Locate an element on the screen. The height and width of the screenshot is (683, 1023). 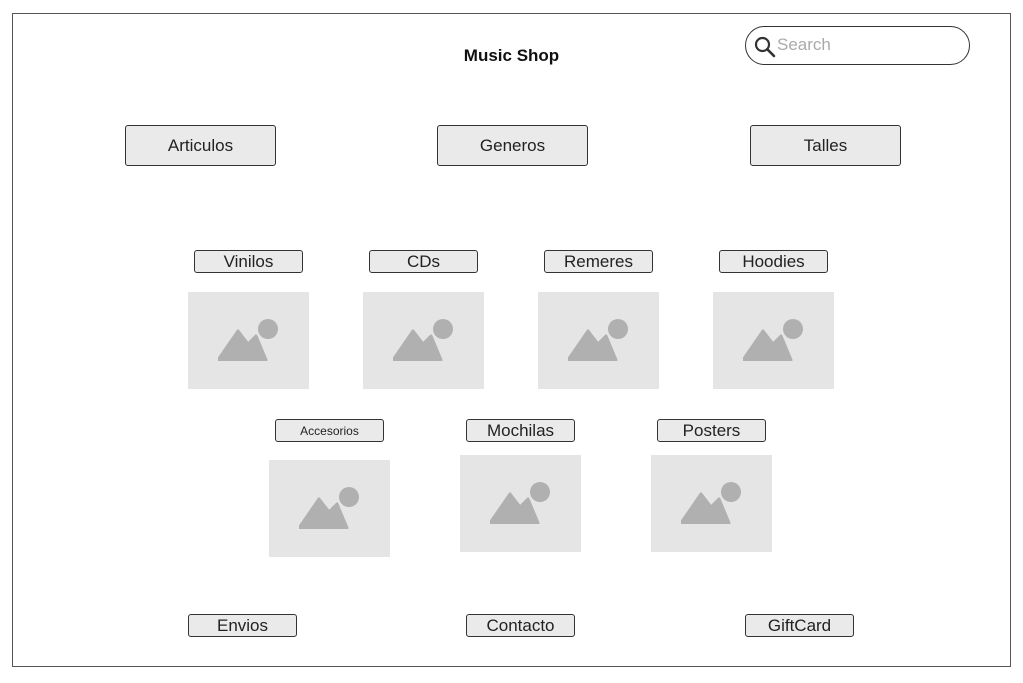
accesorios-button: Accesorios is located at coordinates (329, 430).